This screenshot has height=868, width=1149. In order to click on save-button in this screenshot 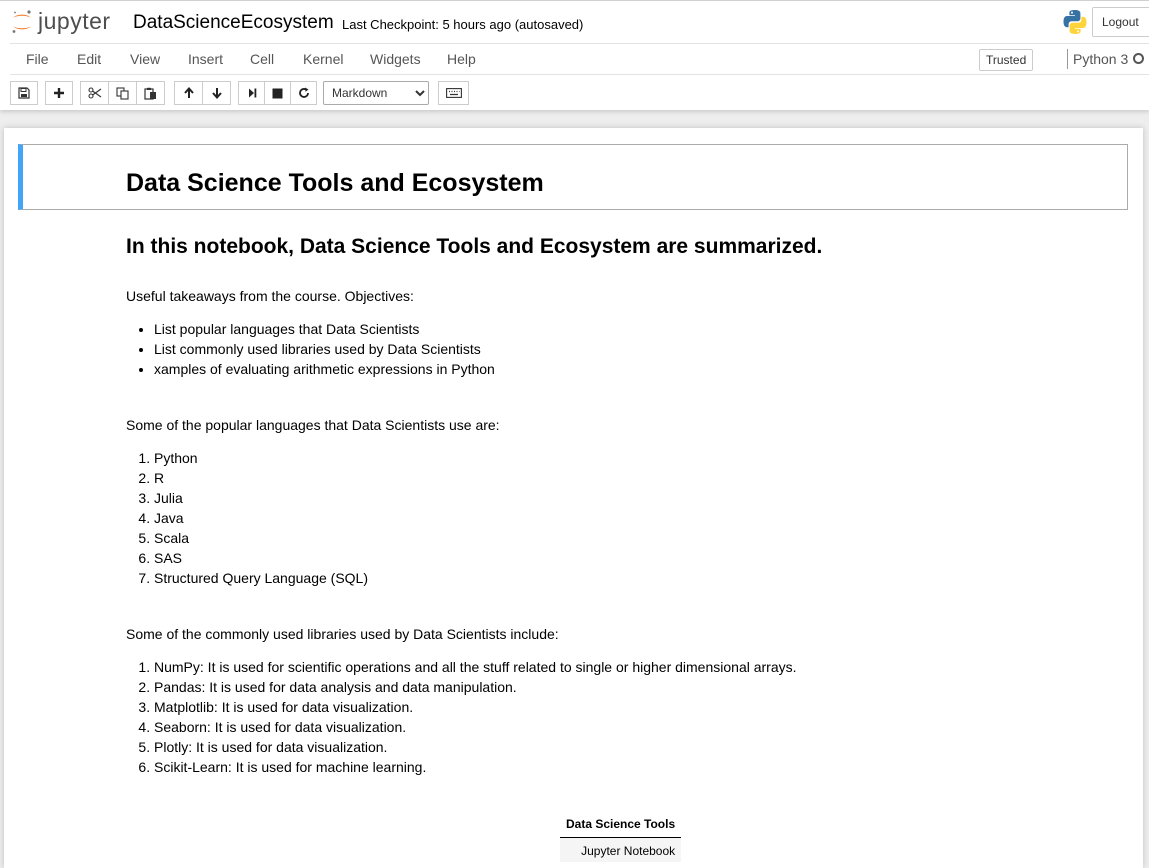, I will do `click(24, 93)`.